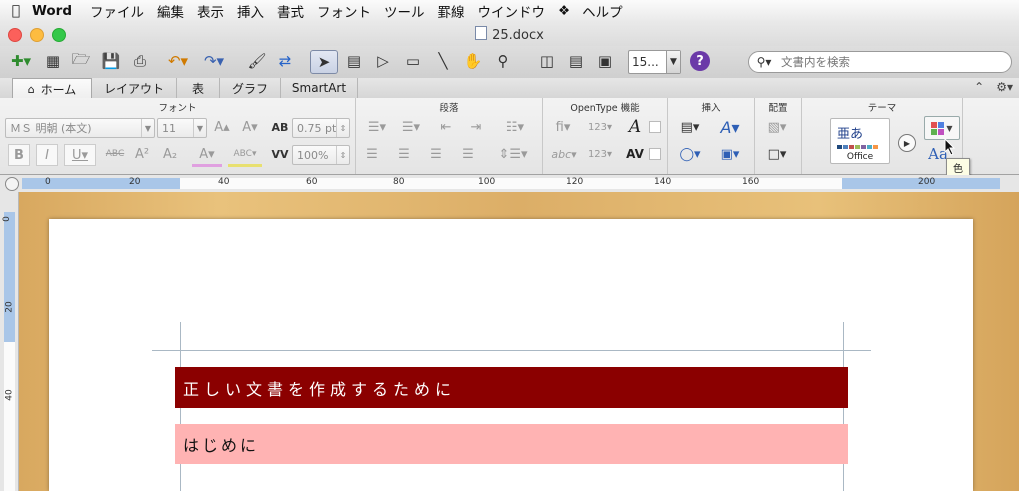 Image resolution: width=1019 pixels, height=491 pixels. Describe the element at coordinates (515, 127) in the screenshot. I see `text-direction-icon: ☷▾` at that location.